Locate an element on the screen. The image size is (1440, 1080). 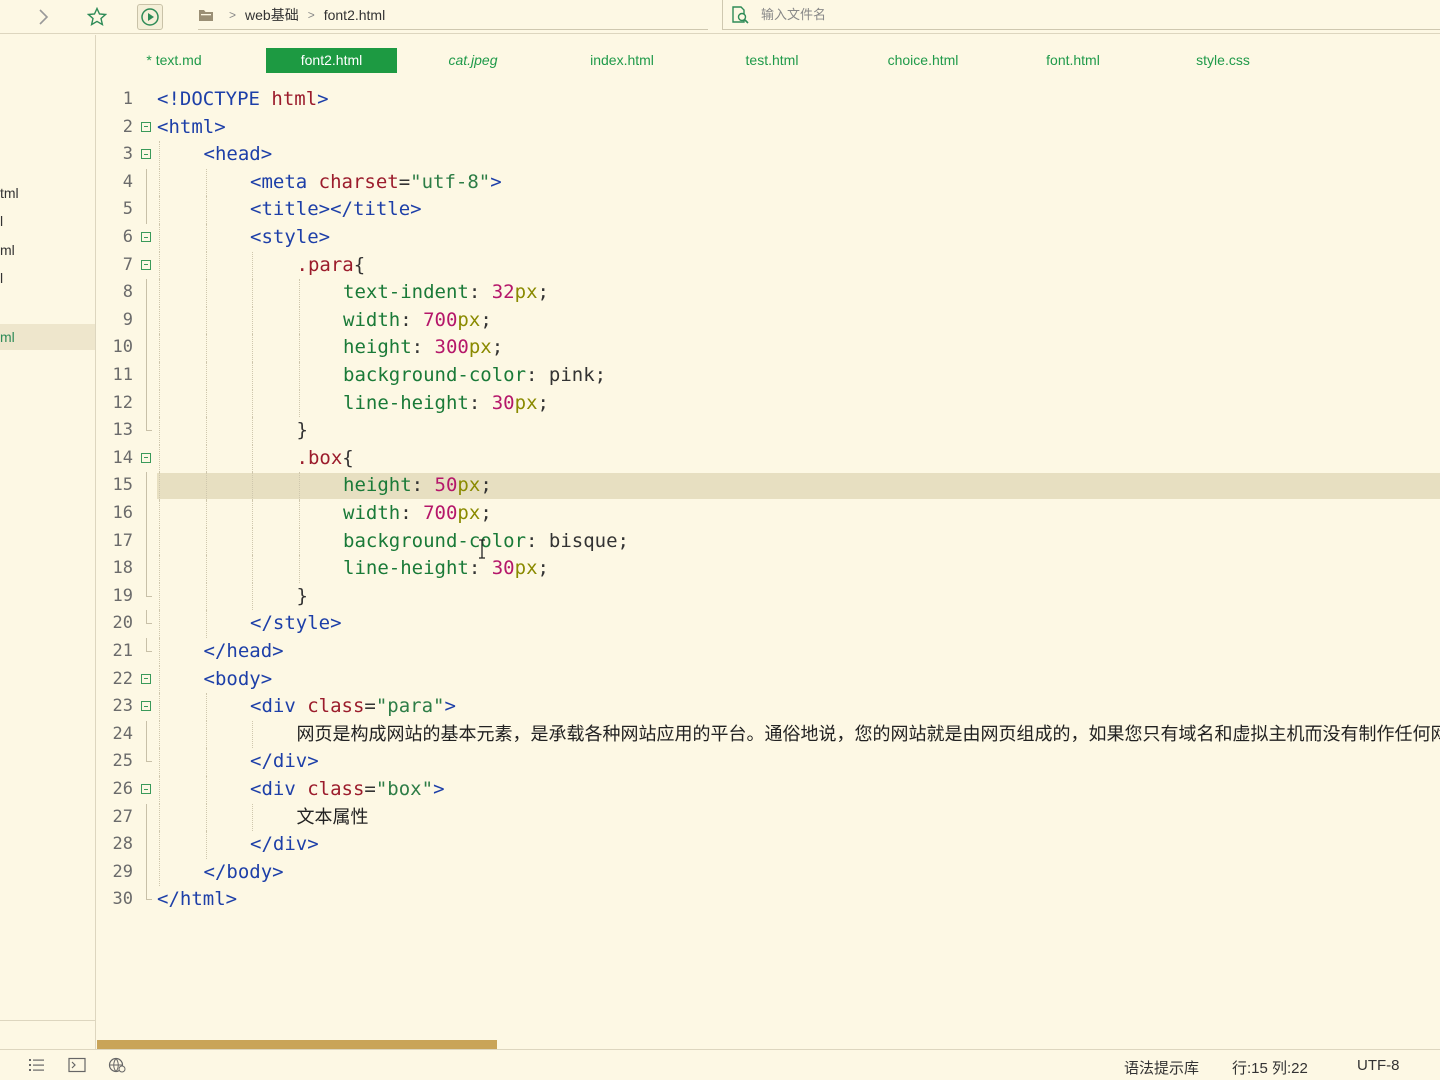
code-token-tag: <!DOCTYPE is located at coordinates (214, 99).